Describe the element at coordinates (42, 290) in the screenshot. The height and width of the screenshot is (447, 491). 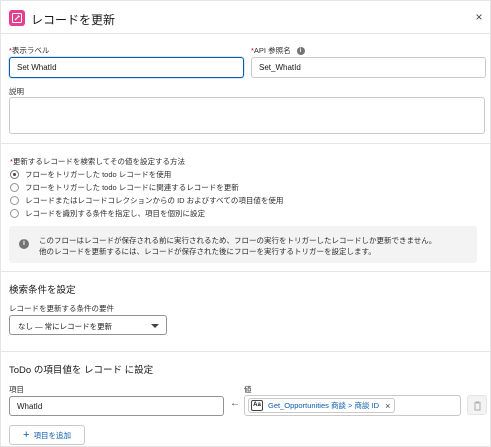
I see `filter-section-title: 検索条件を設定` at that location.